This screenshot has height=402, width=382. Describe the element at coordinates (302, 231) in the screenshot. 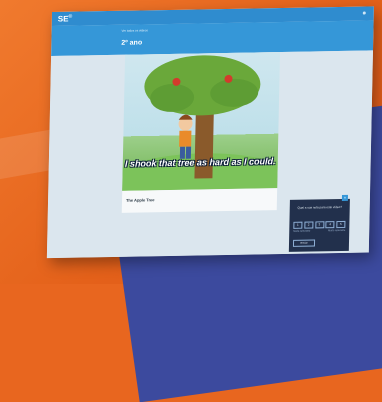

I see `scale-low-label: Nada relevante` at that location.